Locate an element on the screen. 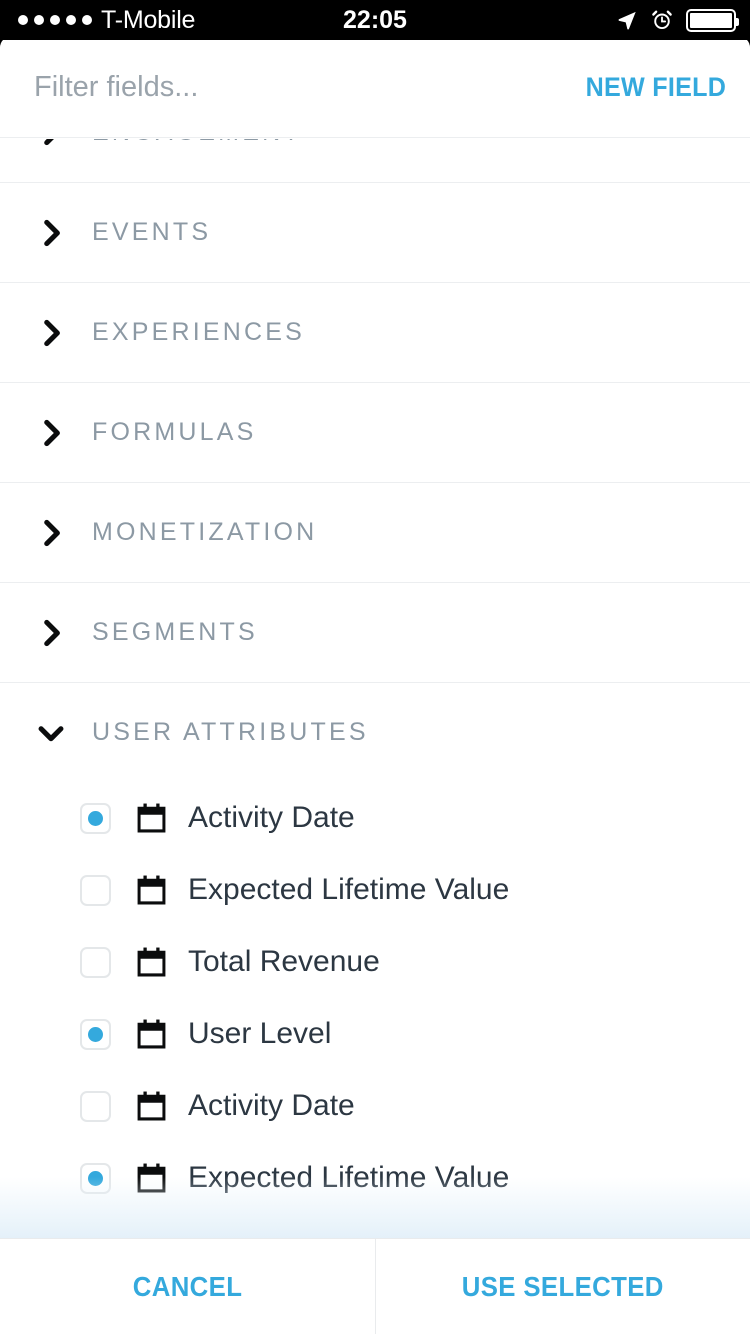 This screenshot has width=750, height=1334. cancel-button: CANCEL is located at coordinates (187, 1286).